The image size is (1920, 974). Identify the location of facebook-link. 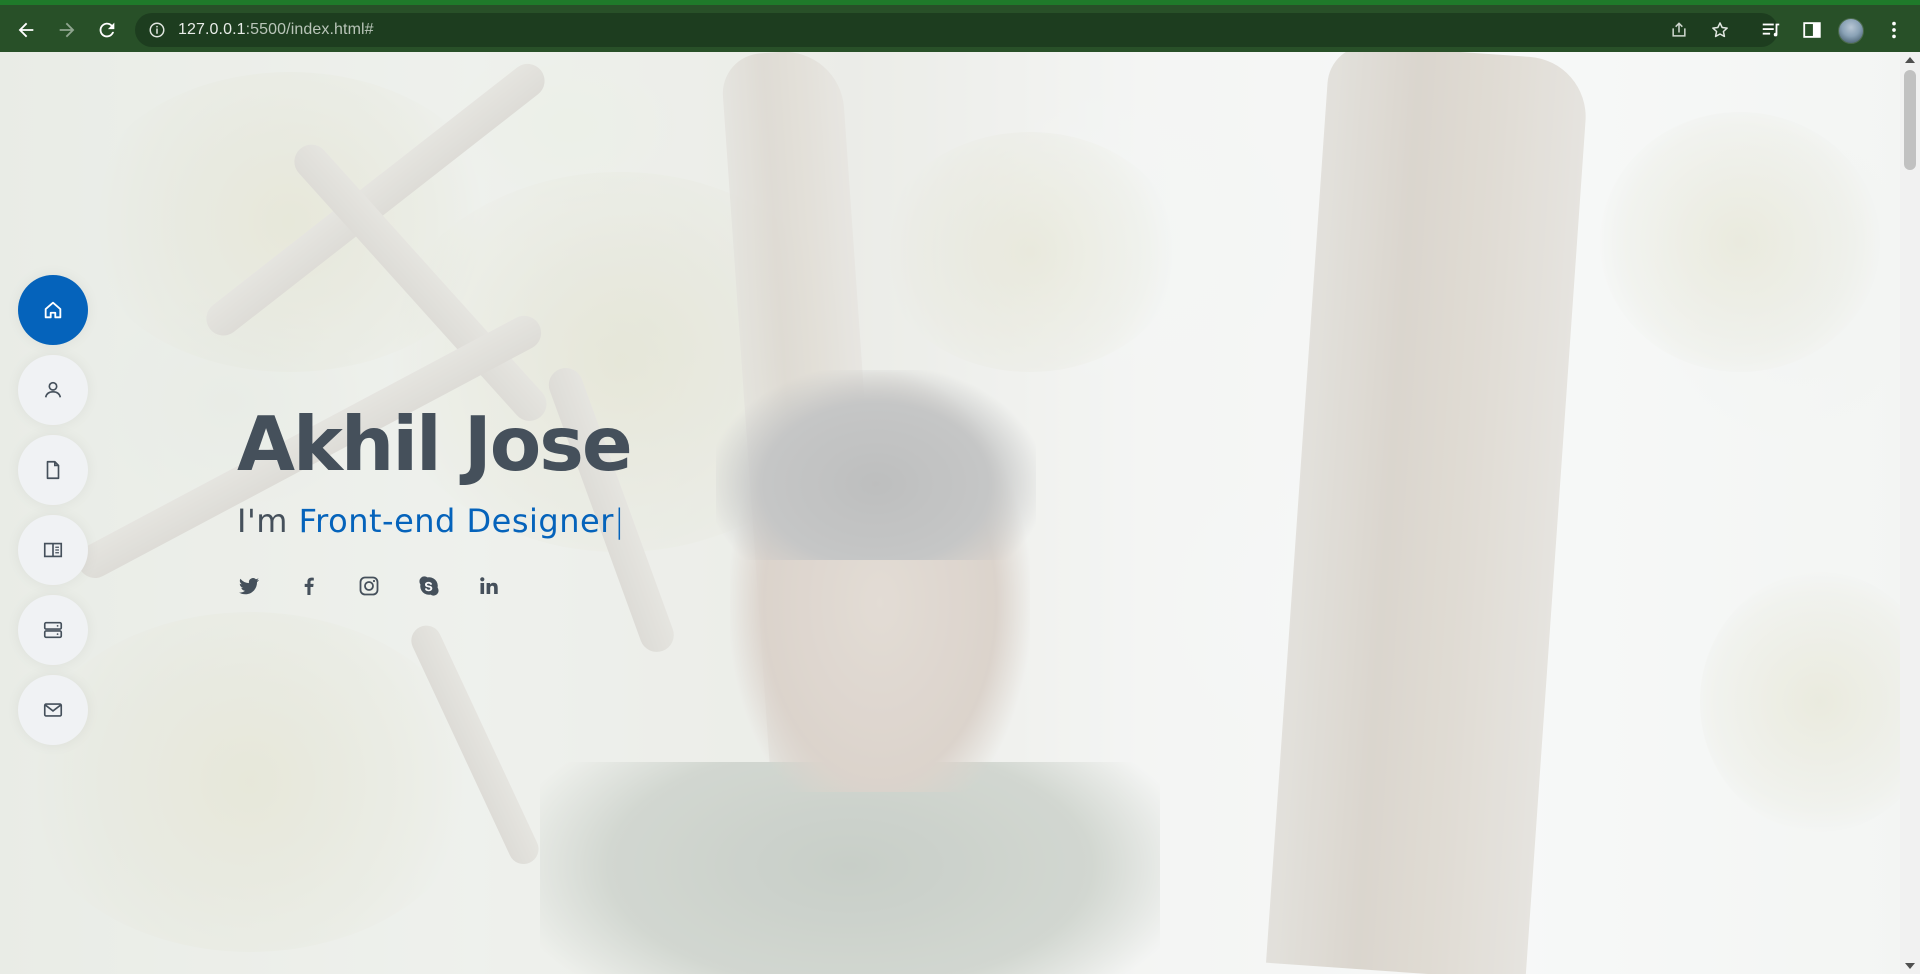
(309, 586).